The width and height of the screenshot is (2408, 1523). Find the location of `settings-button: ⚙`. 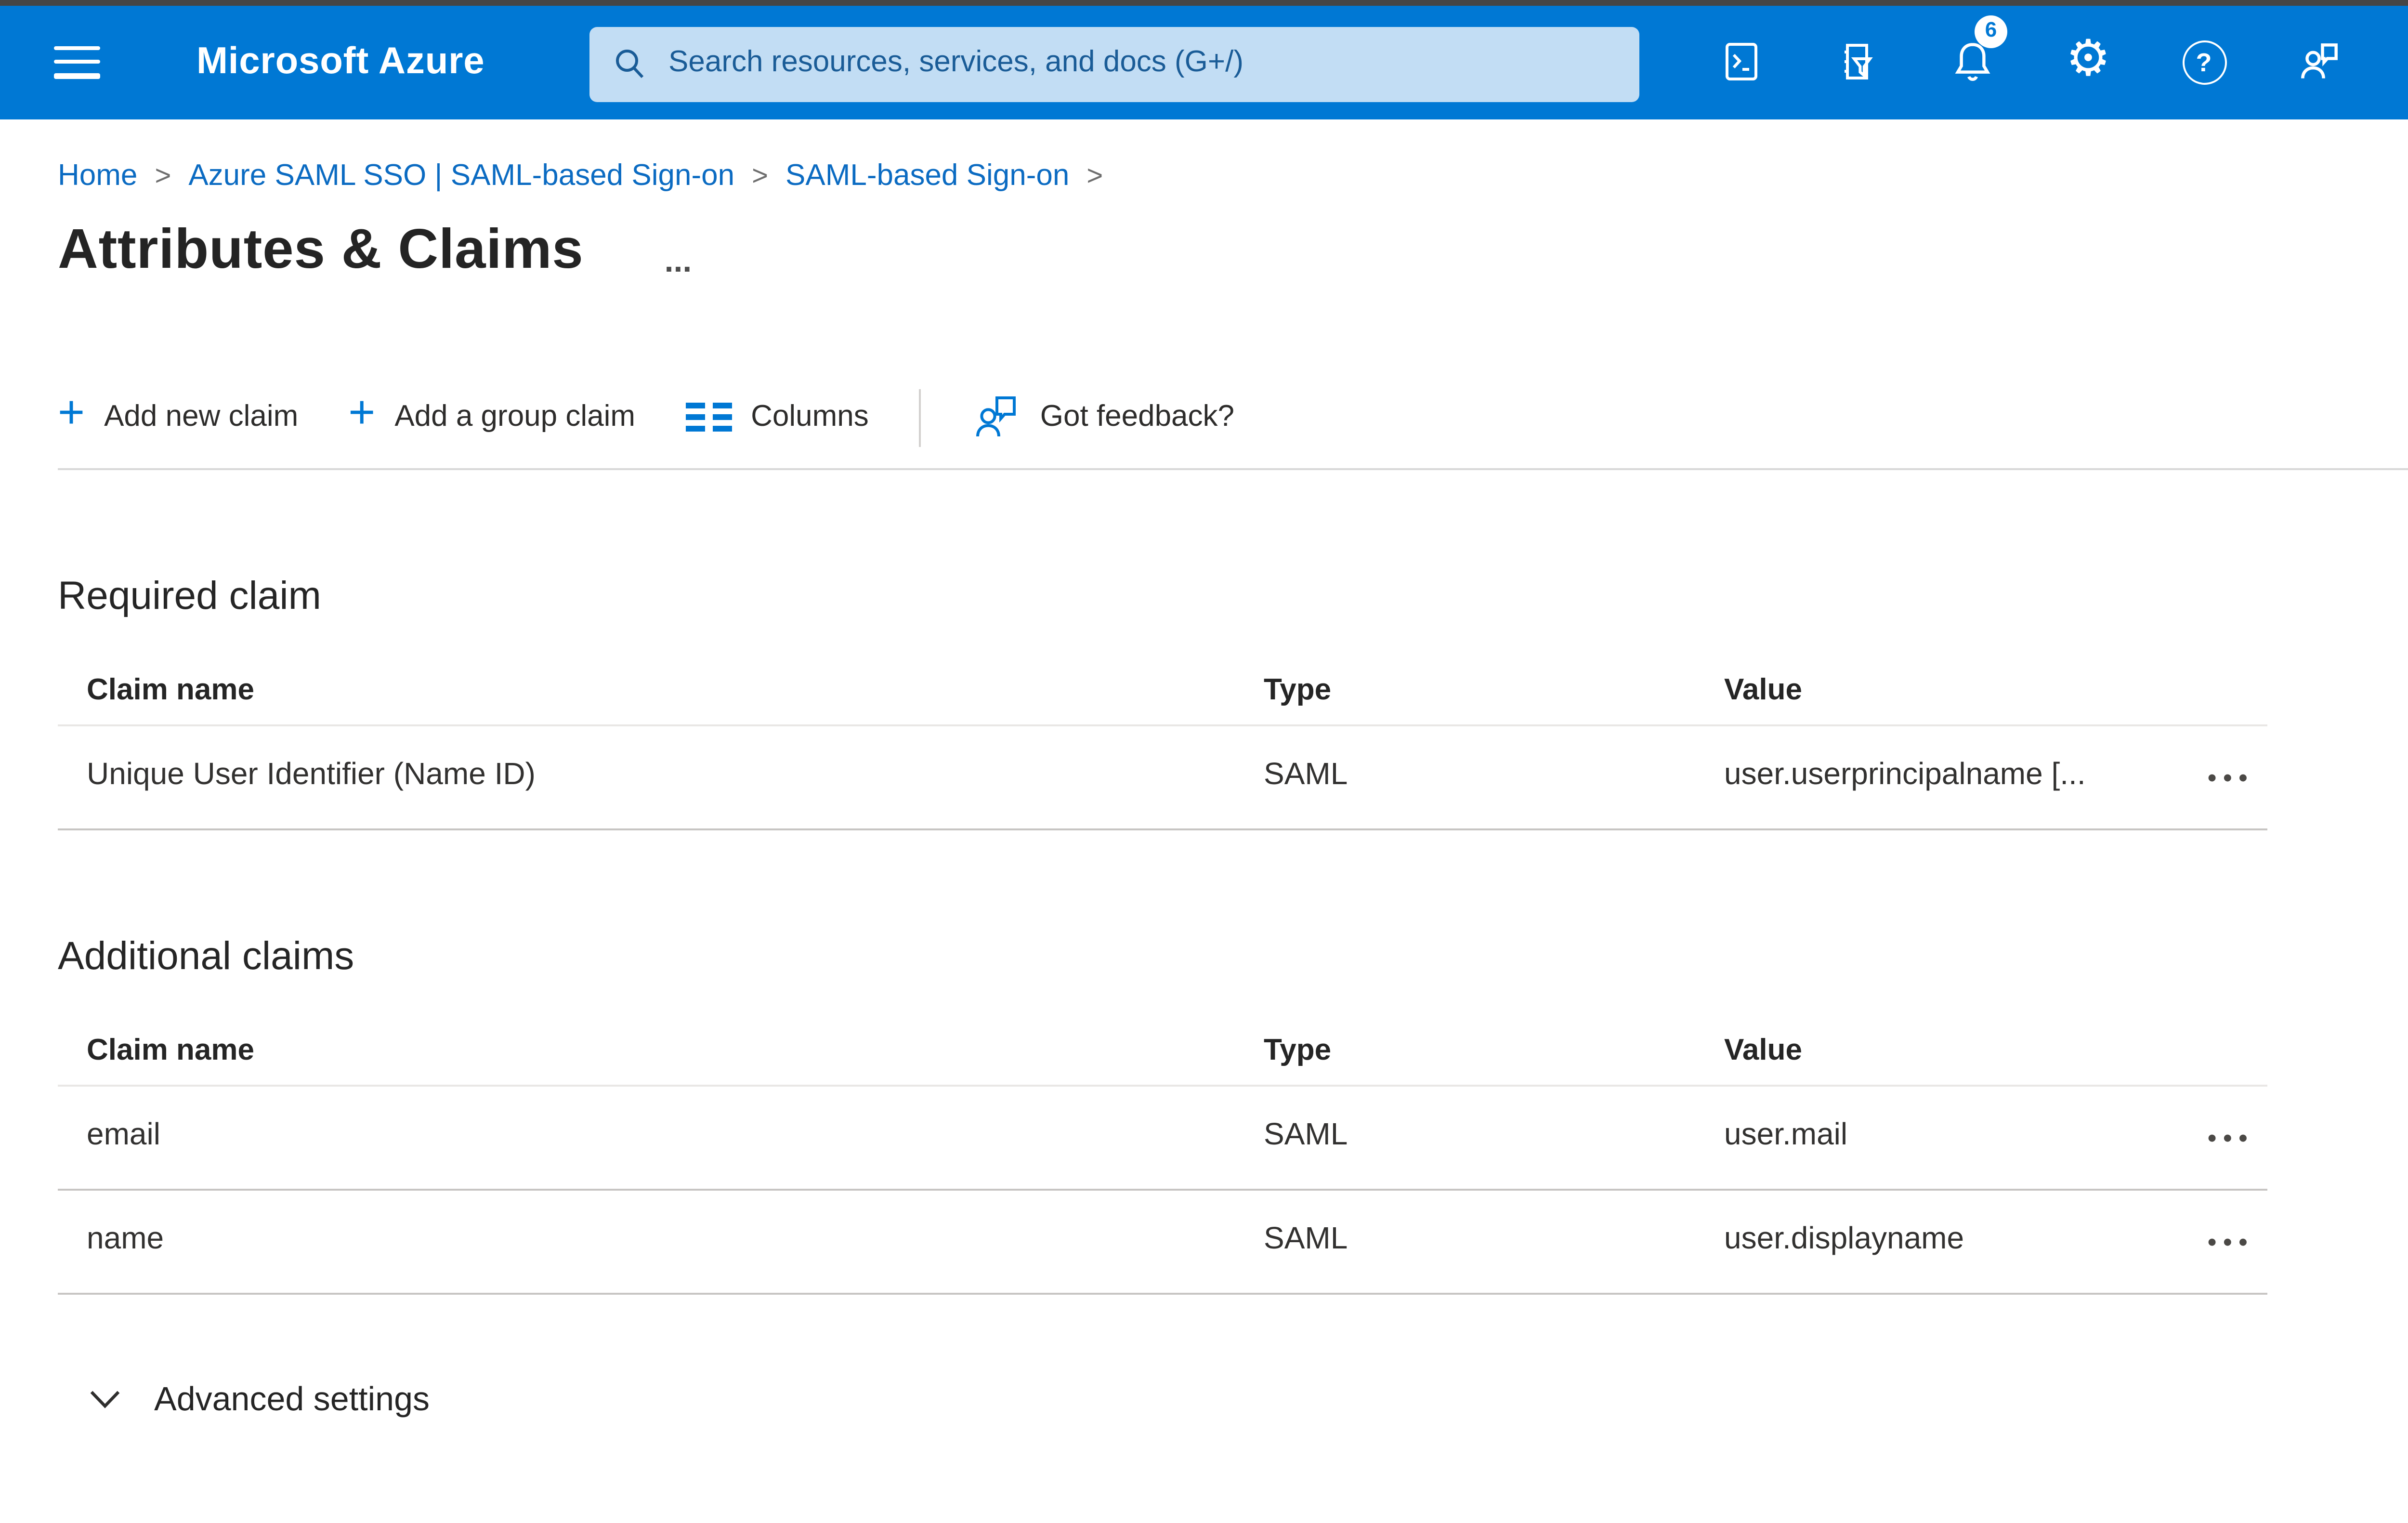

settings-button: ⚙ is located at coordinates (2088, 61).